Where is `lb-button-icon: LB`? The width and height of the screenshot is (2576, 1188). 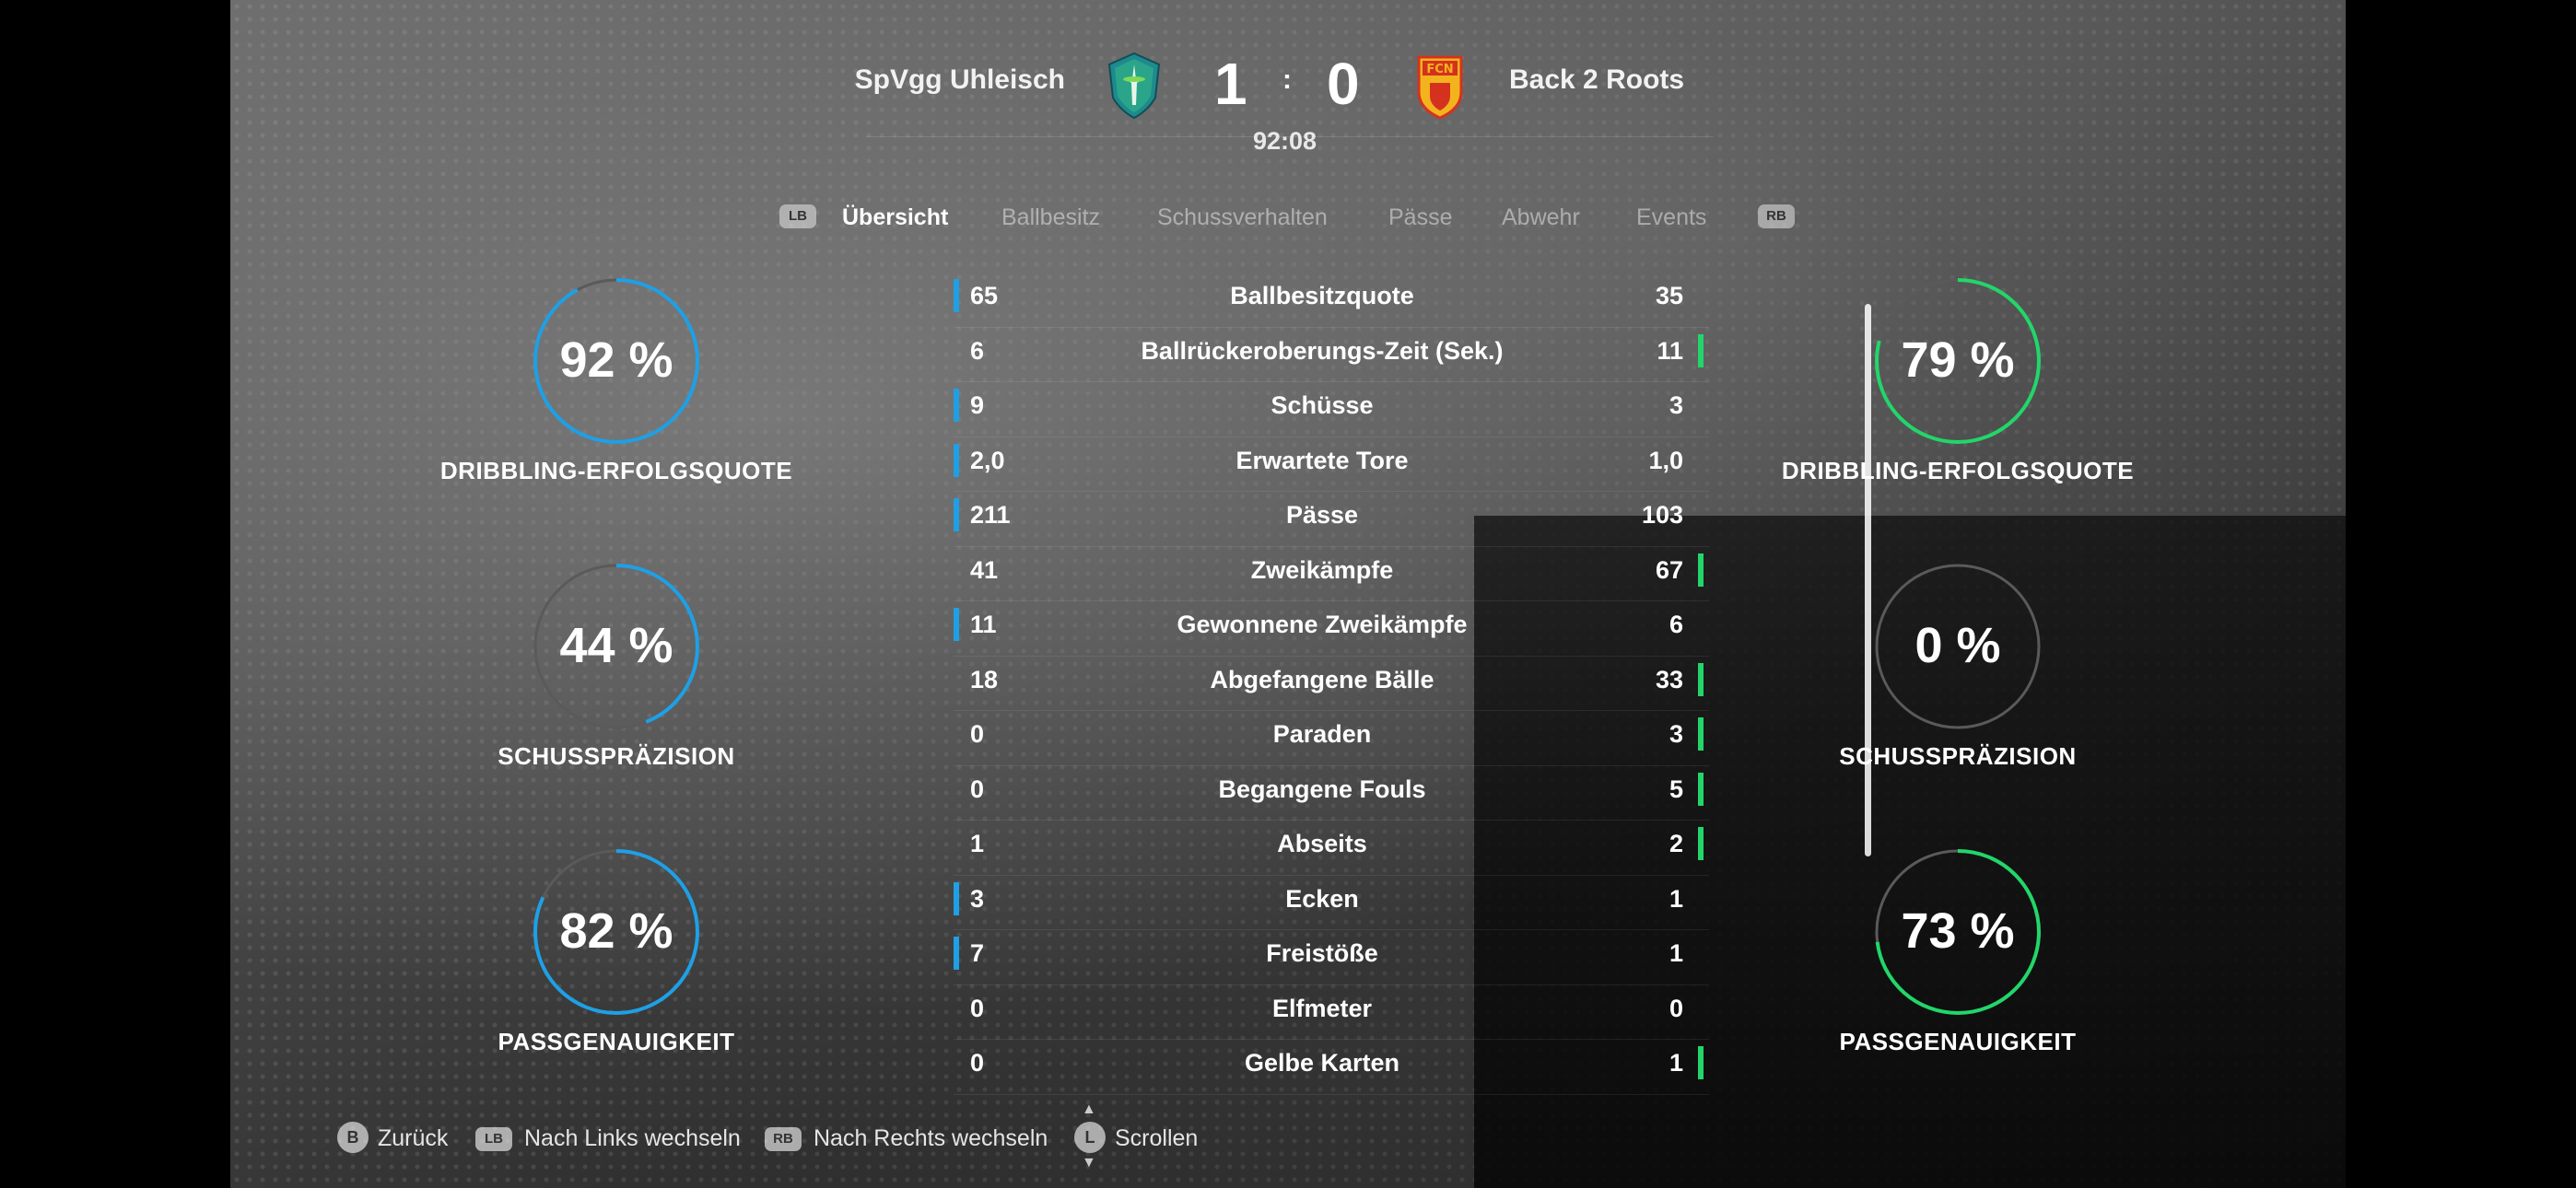 lb-button-icon: LB is located at coordinates (797, 216).